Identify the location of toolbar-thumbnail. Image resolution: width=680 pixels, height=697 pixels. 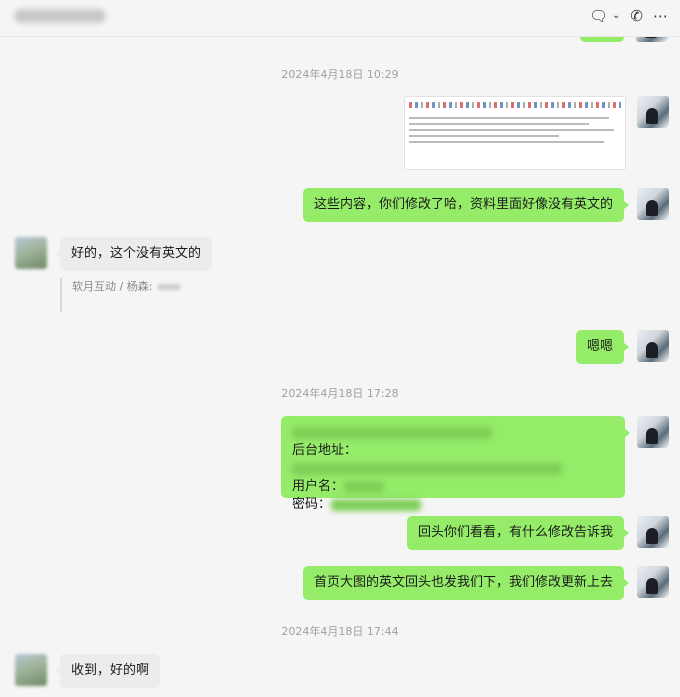
(515, 105).